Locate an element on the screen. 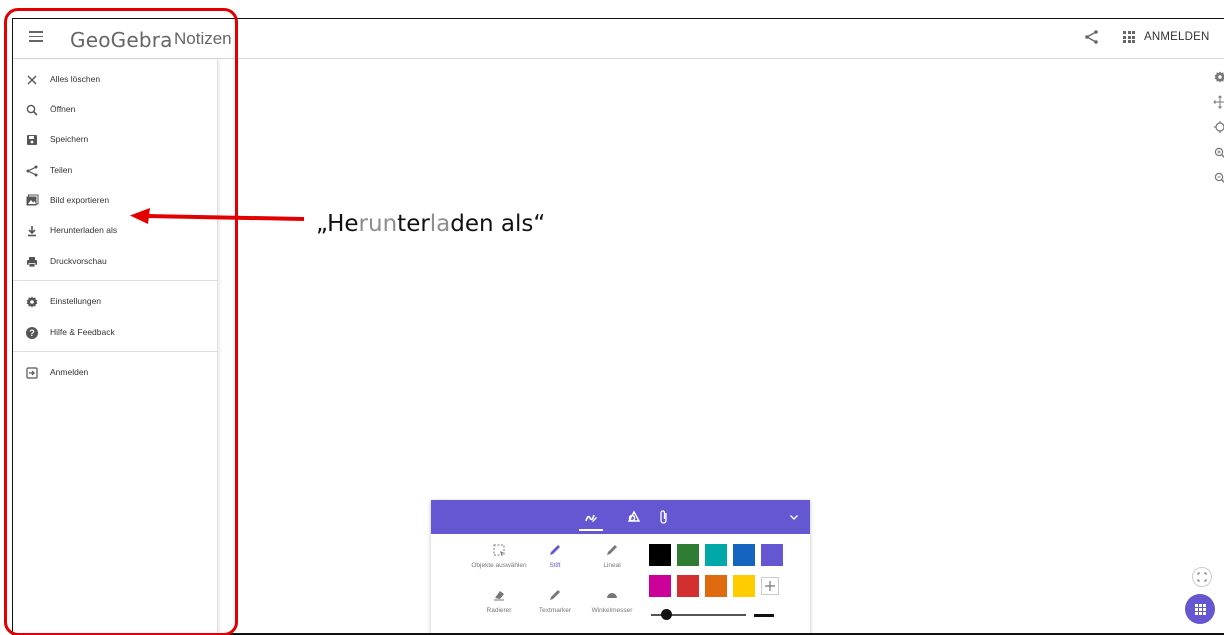  annotation-part: la is located at coordinates (440, 224).